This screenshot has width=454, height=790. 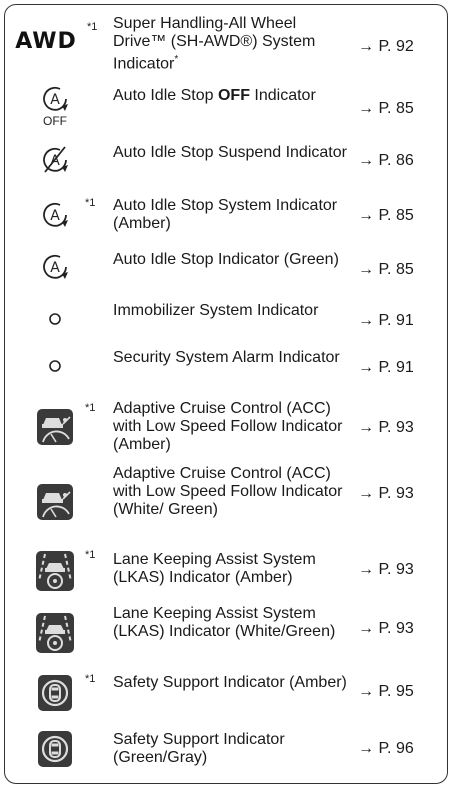 I want to click on immobilizer-icon, so click(x=55, y=319).